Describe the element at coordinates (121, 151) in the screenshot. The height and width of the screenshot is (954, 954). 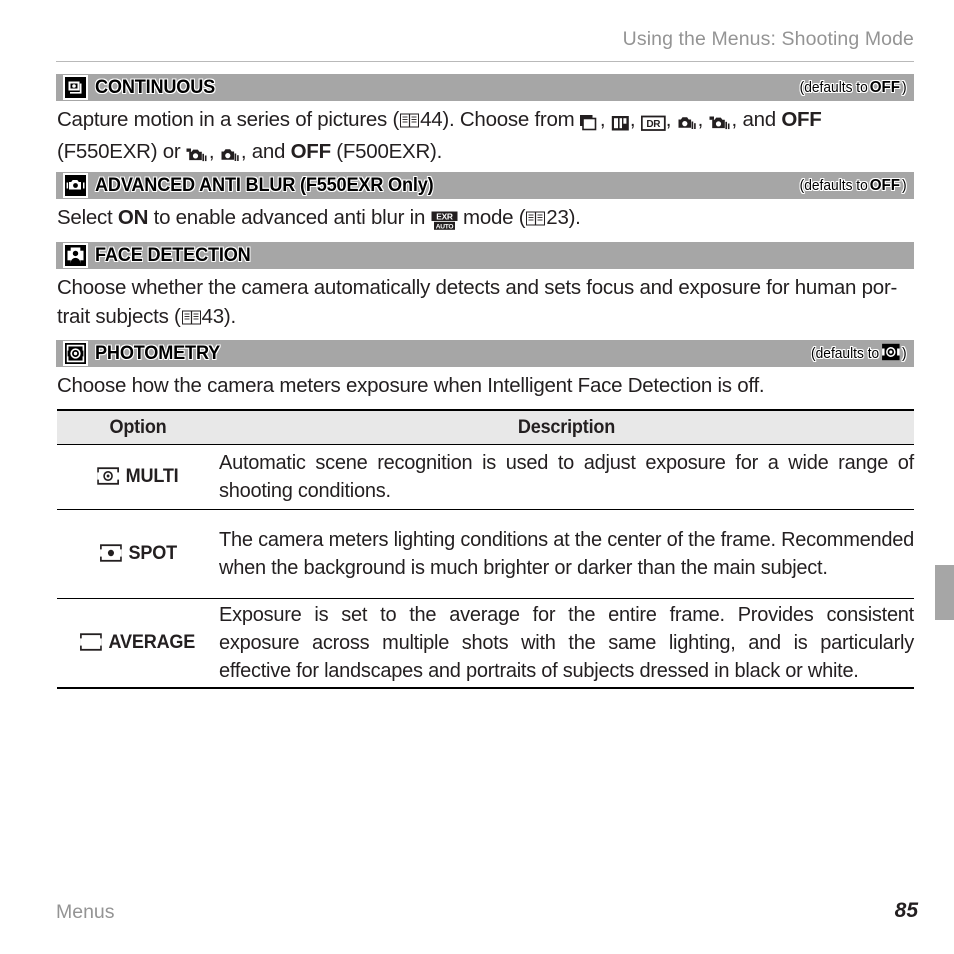
I see `body-text-part: (F550EXR) or` at that location.